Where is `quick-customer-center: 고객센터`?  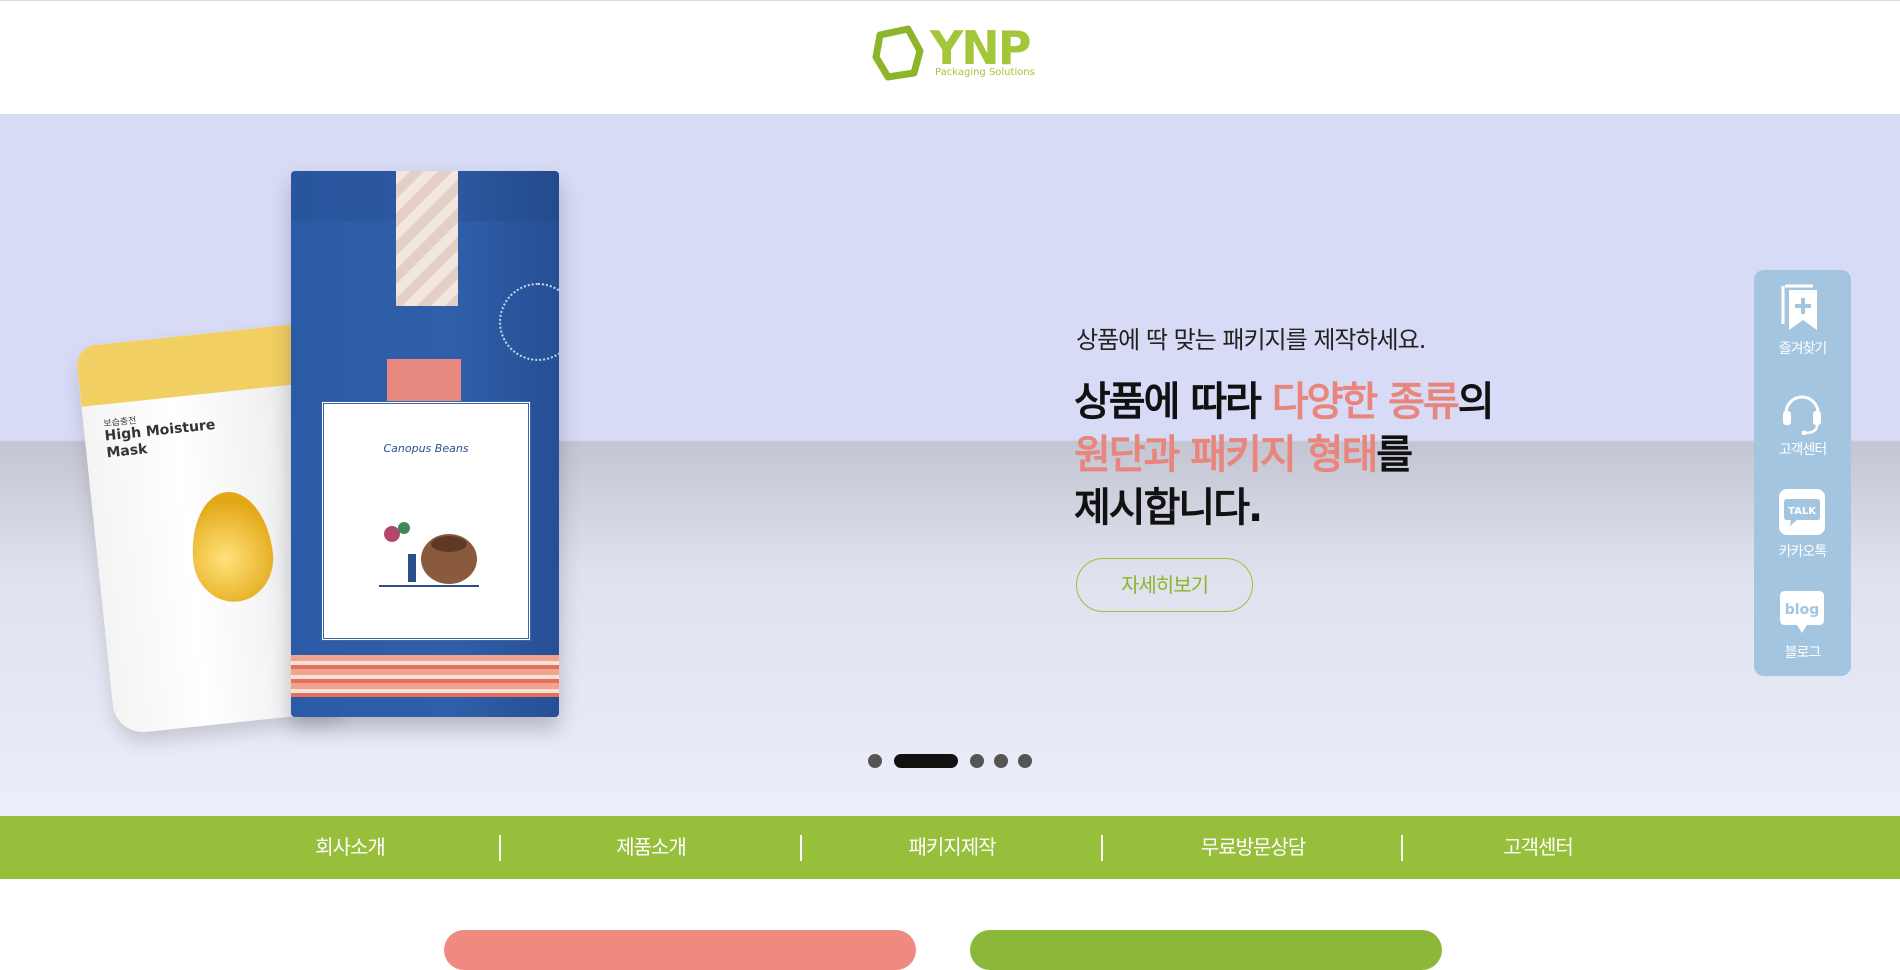
quick-customer-center: 고객센터 is located at coordinates (1802, 419).